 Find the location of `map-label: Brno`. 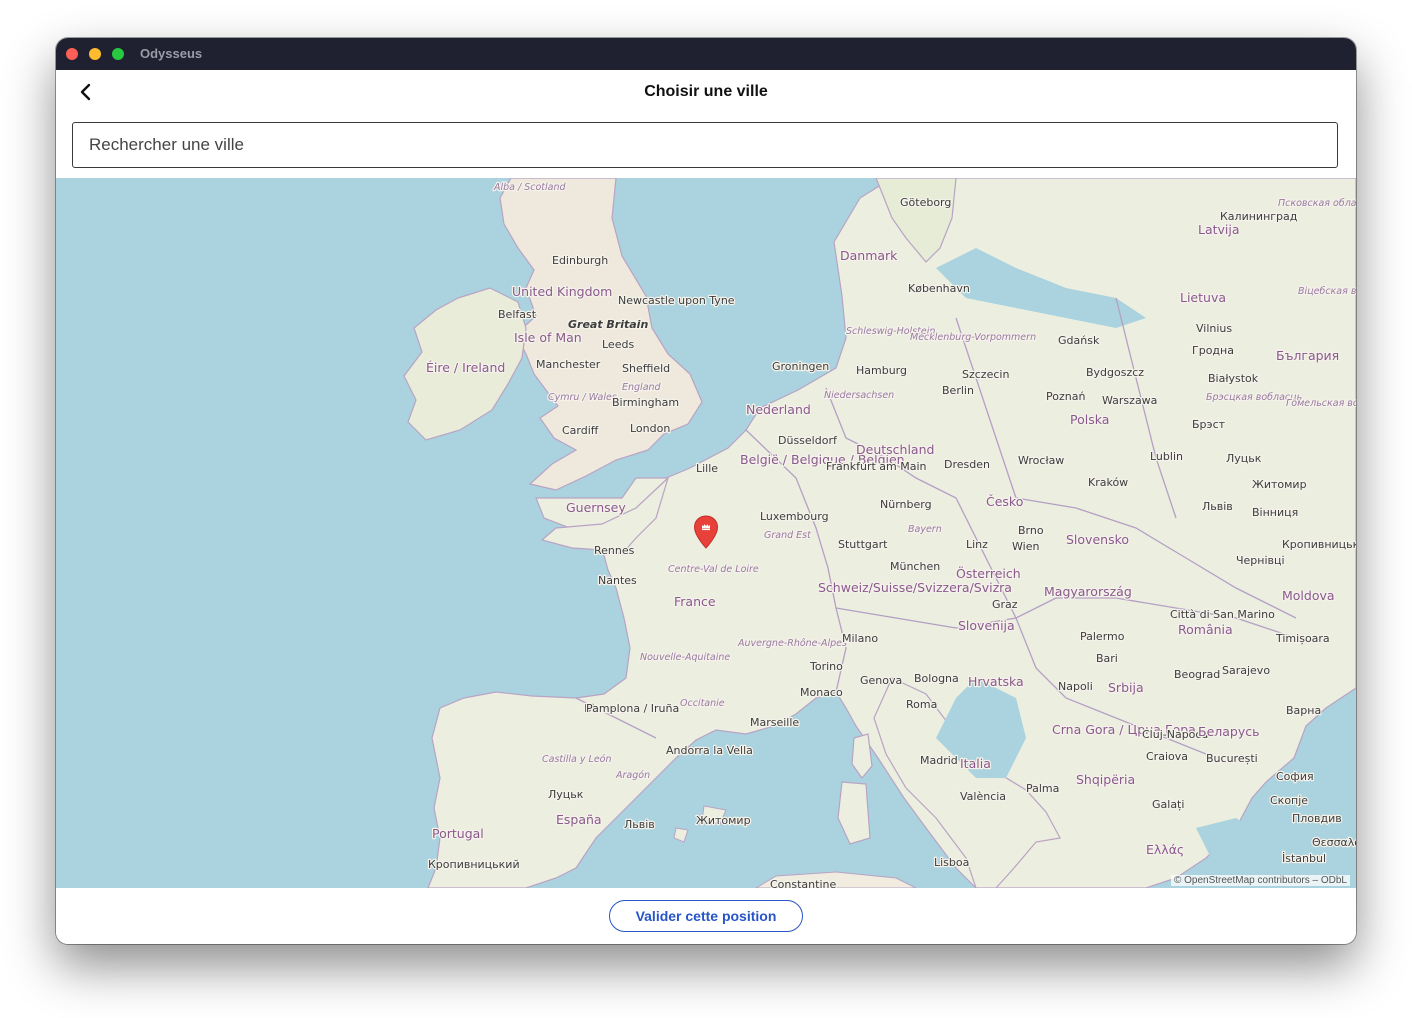

map-label: Brno is located at coordinates (1031, 530).